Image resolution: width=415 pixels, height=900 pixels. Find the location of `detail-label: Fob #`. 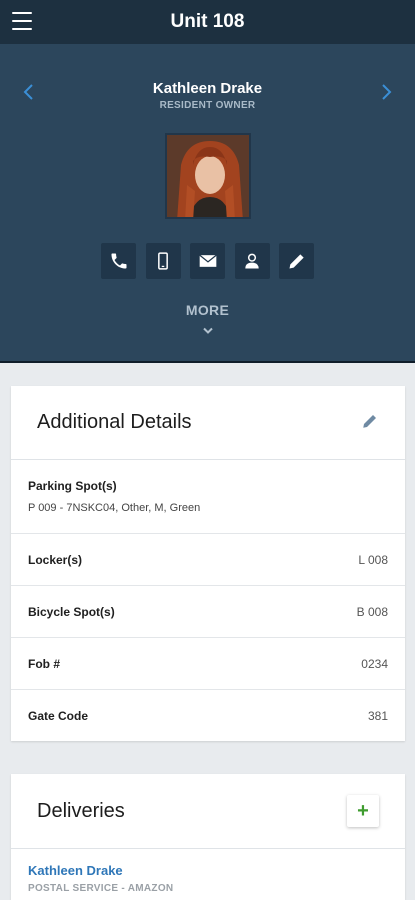

detail-label: Fob # is located at coordinates (44, 663).